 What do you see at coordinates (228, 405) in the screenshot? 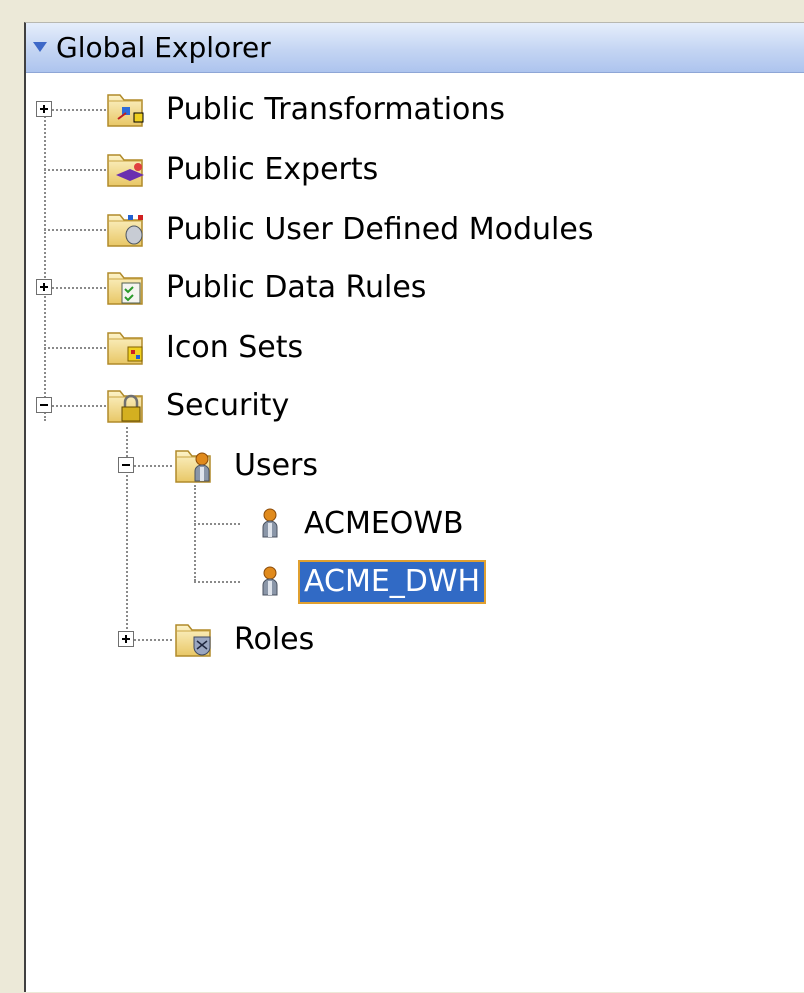
I see `tree-label: Security` at bounding box center [228, 405].